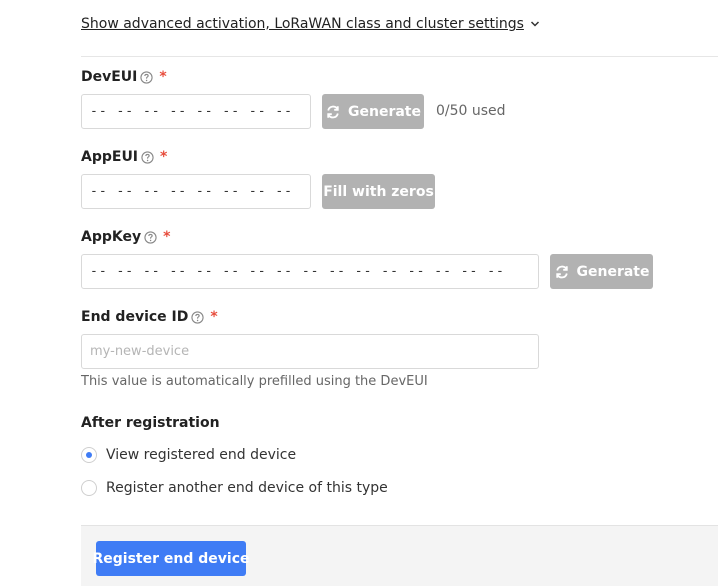  I want to click on radio-view-registered: View registered end device, so click(188, 455).